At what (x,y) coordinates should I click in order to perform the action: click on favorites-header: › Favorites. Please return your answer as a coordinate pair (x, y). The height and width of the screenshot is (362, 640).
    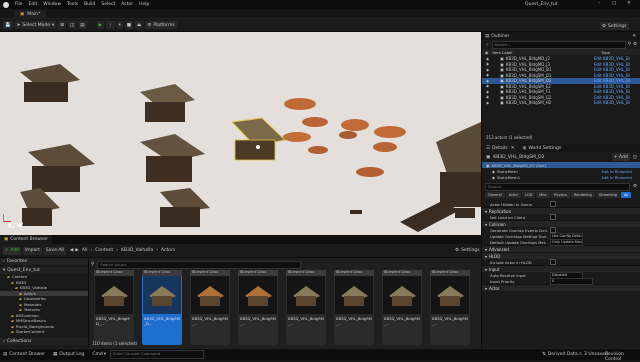
    Looking at the image, I should click on (44, 261).